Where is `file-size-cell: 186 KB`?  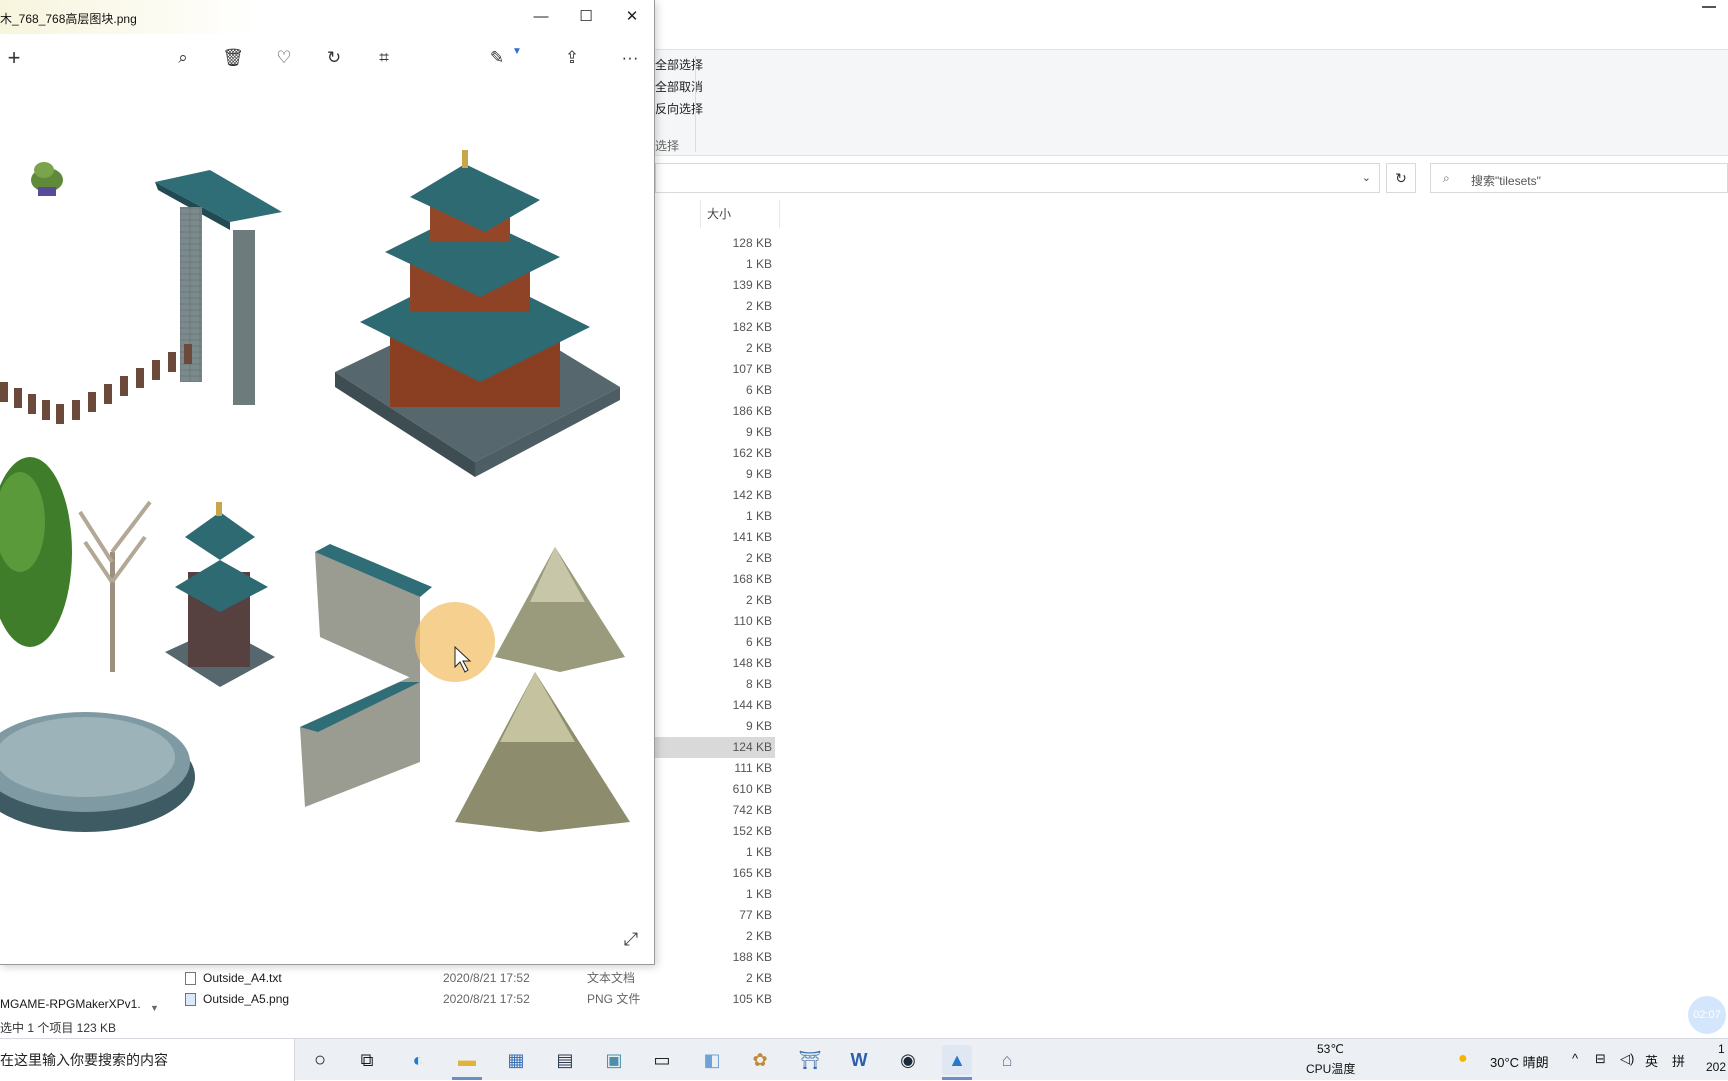
file-size-cell: 186 KB is located at coordinates (715, 411).